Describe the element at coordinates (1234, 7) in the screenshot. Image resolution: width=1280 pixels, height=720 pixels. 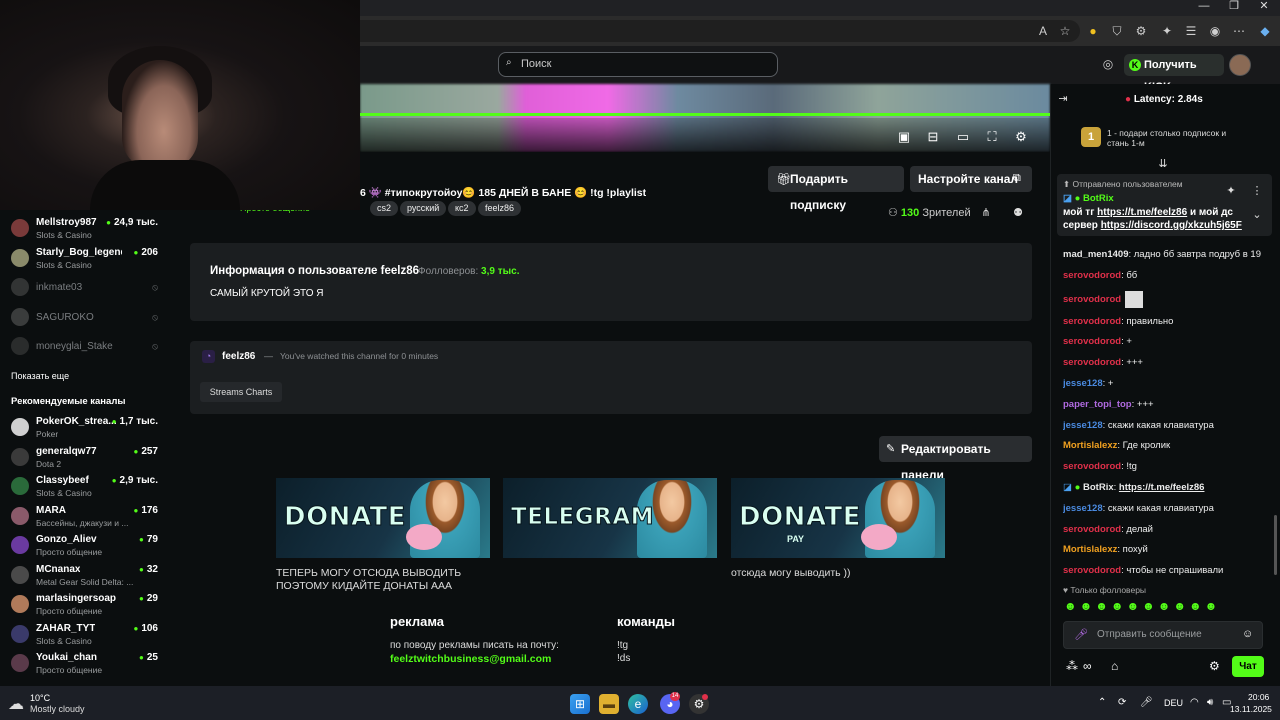
I see `restore-icon: ❐` at that location.